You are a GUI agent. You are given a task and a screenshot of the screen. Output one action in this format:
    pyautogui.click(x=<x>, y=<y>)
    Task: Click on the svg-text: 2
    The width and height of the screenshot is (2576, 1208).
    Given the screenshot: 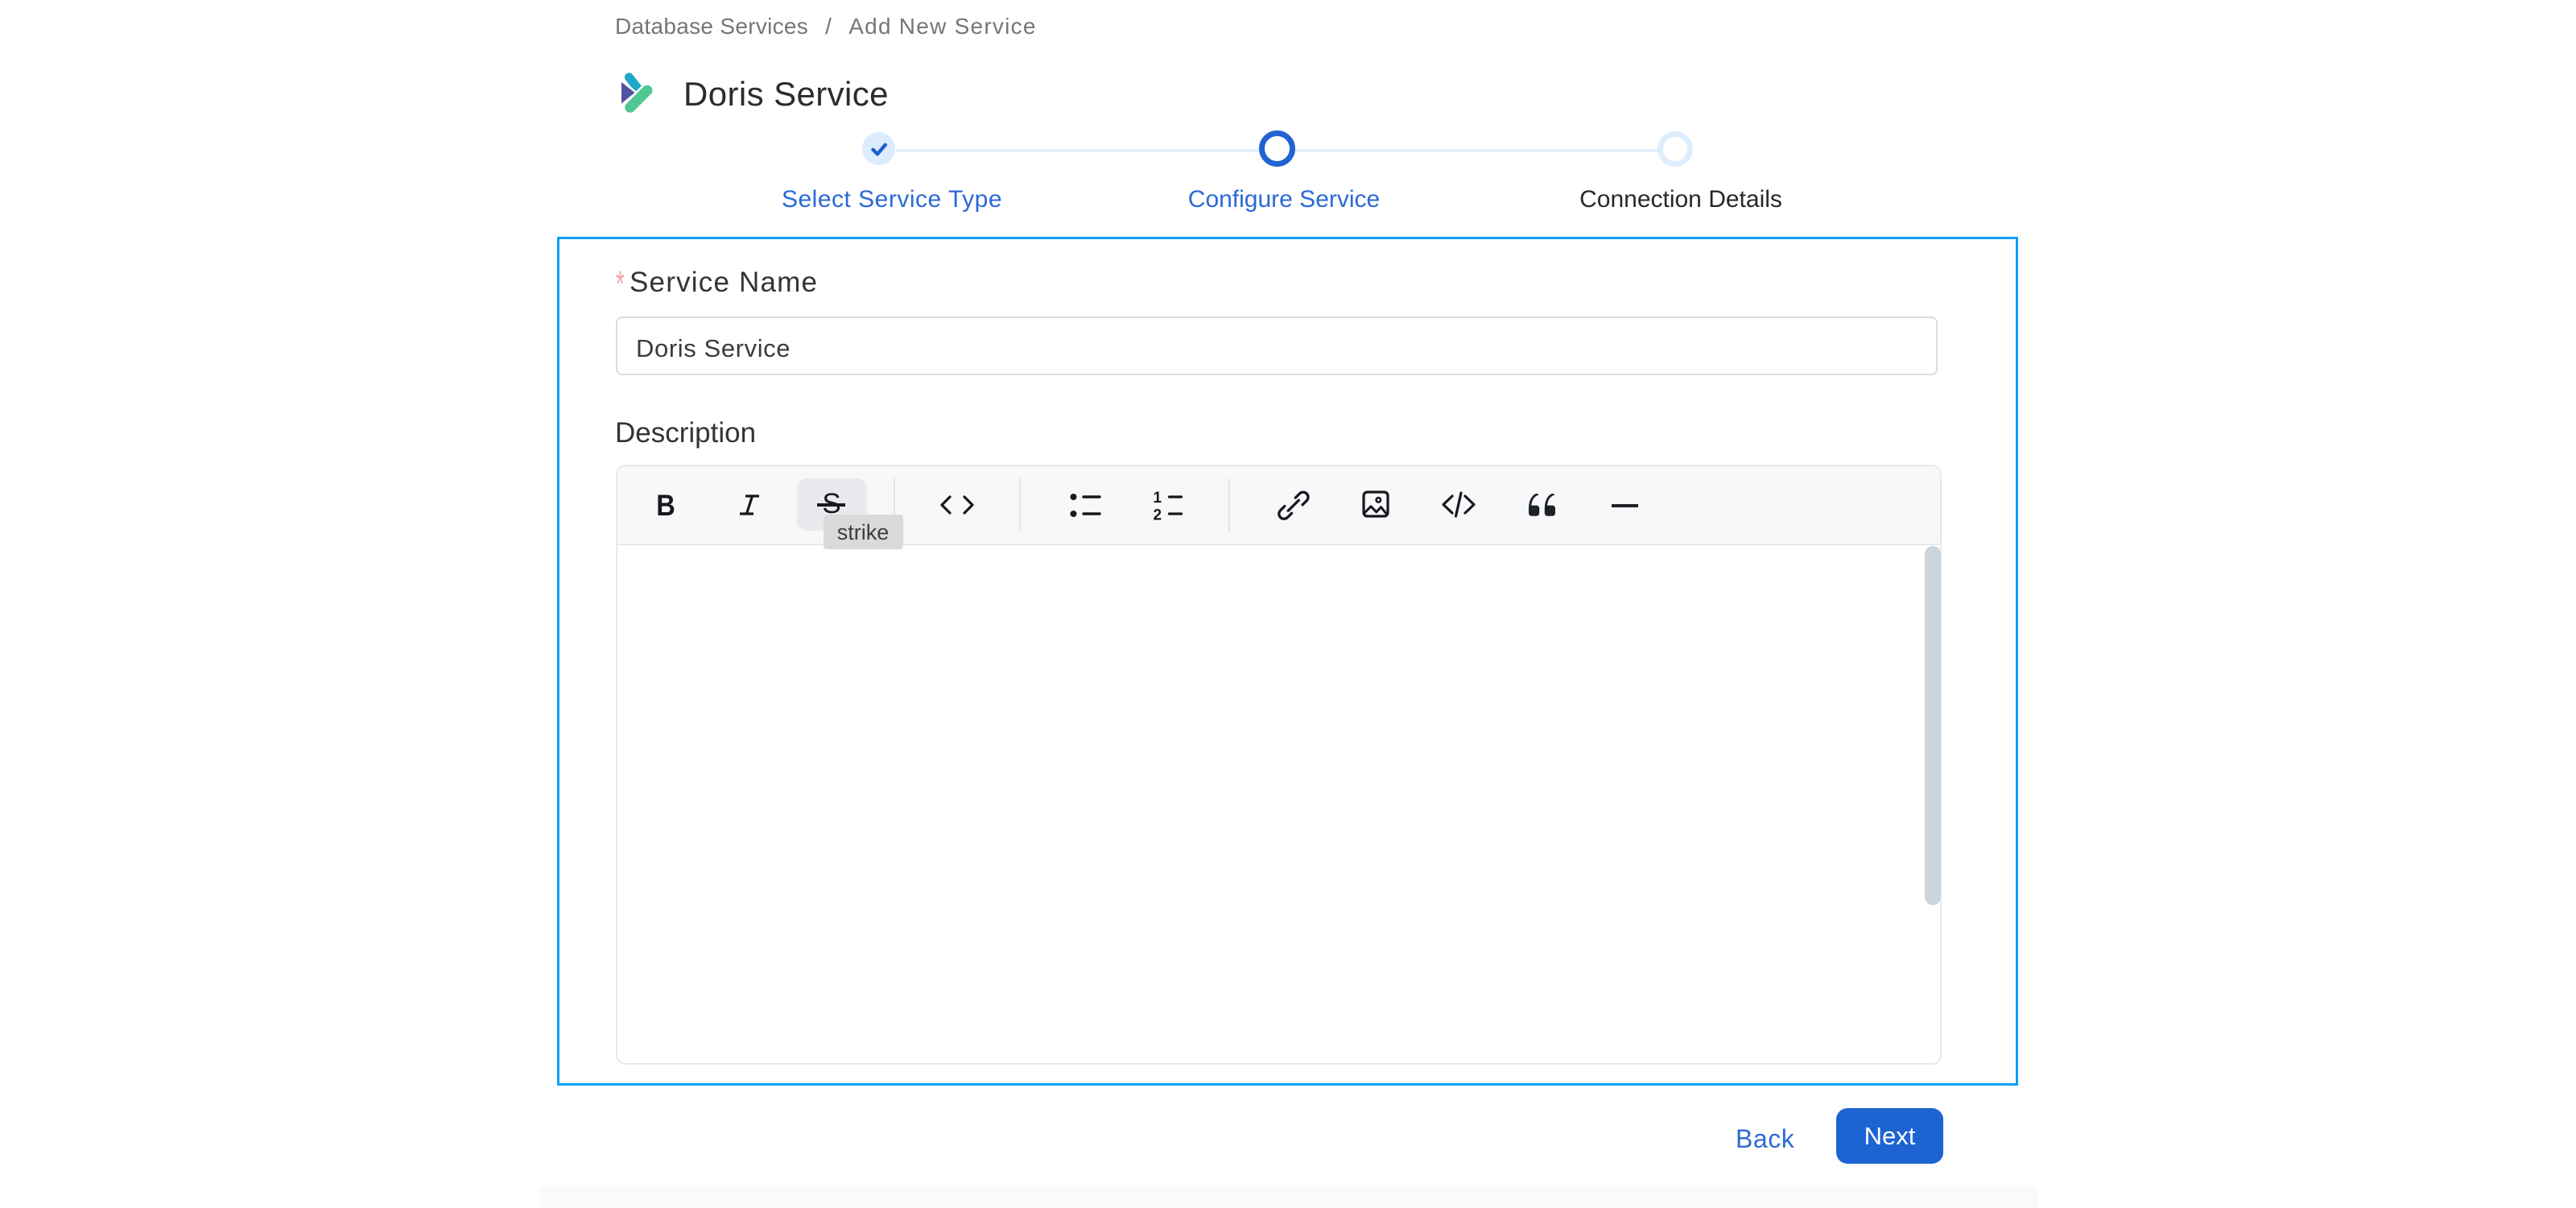 What is the action you would take?
    pyautogui.click(x=1158, y=515)
    